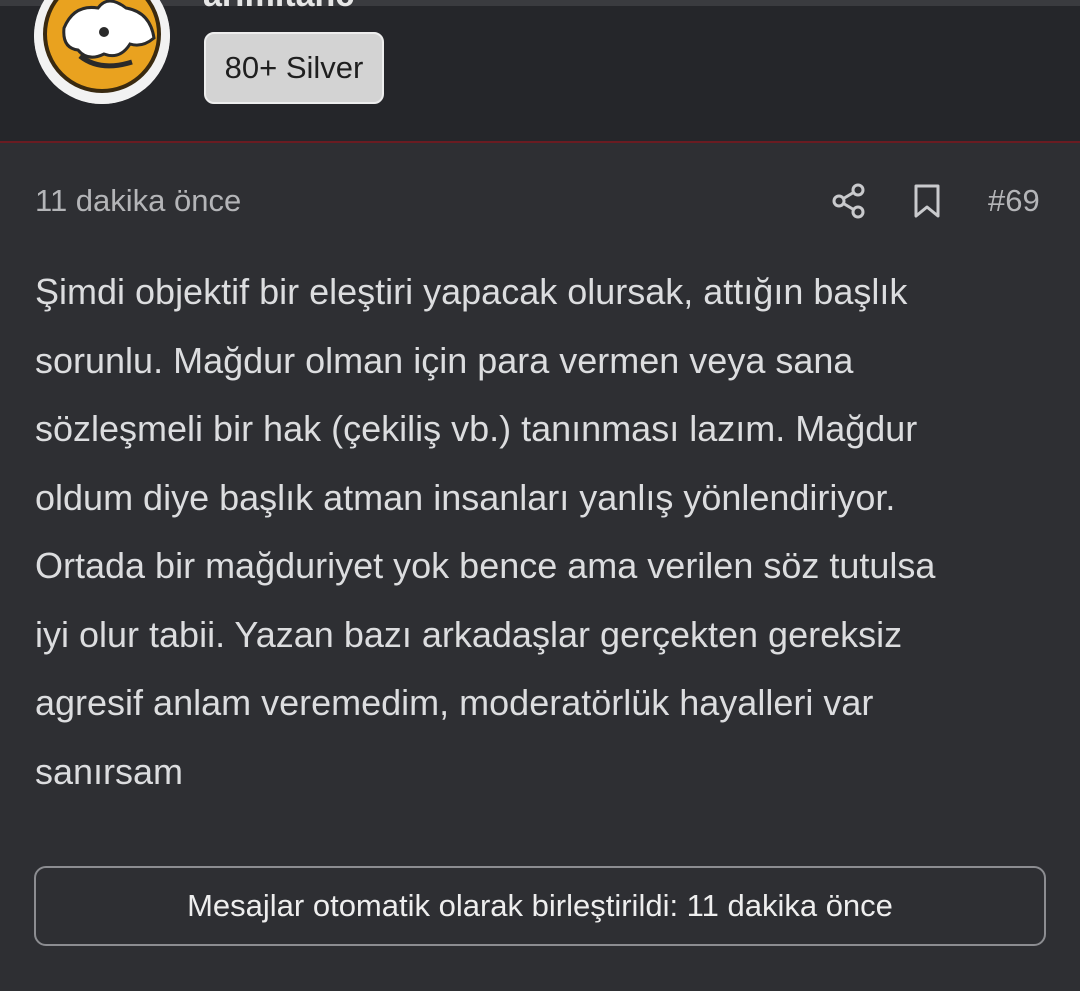 The image size is (1080, 991). What do you see at coordinates (927, 201) in the screenshot?
I see `bookmark-icon` at bounding box center [927, 201].